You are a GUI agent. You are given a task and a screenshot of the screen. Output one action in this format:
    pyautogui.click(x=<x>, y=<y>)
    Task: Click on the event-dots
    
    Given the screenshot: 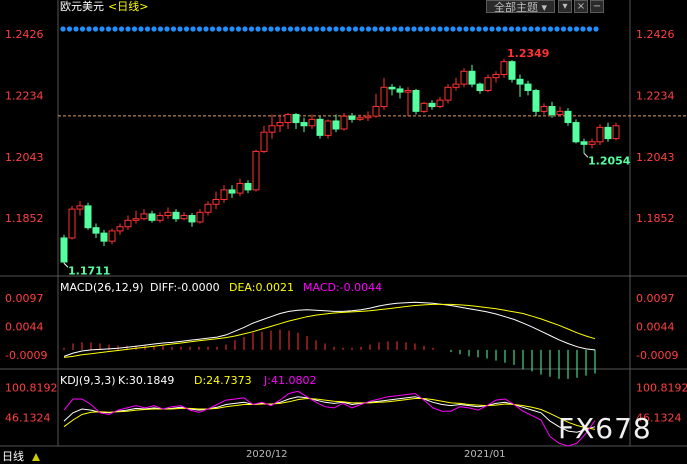 What is the action you would take?
    pyautogui.click(x=329, y=29)
    